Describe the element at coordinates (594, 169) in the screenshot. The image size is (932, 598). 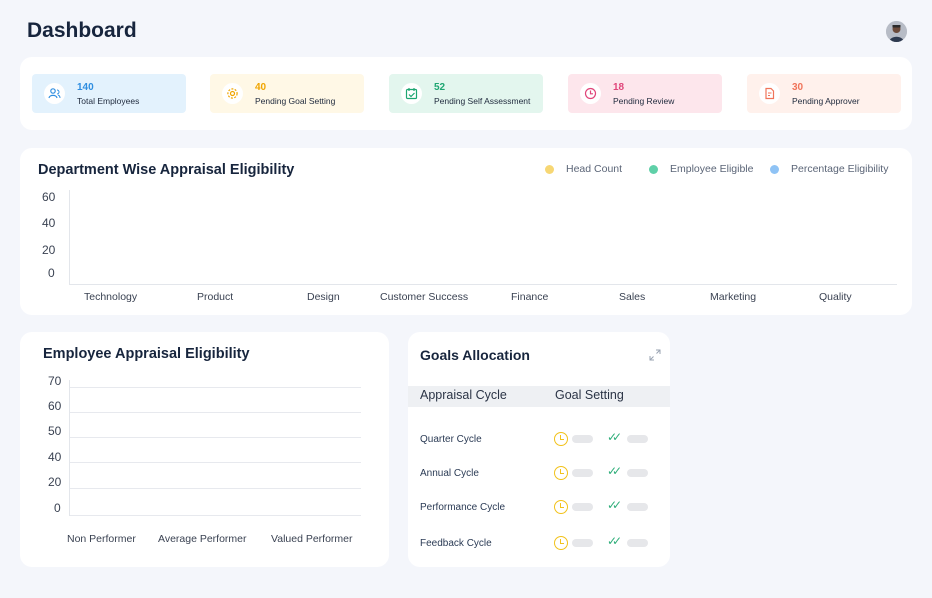
I see `legend-label: Head Count` at that location.